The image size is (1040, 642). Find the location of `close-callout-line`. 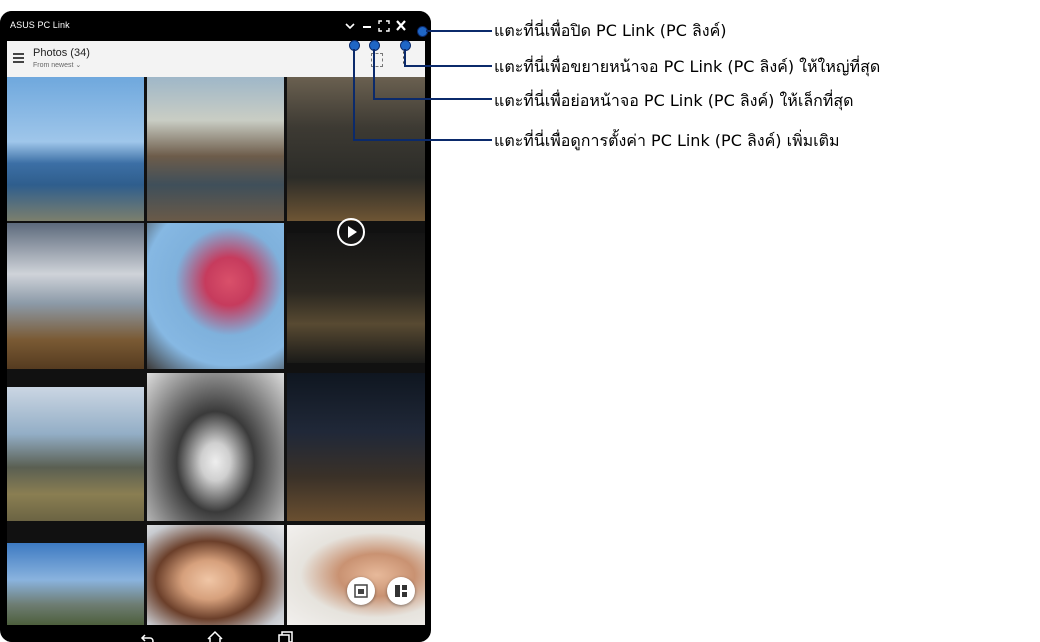

close-callout-line is located at coordinates (459, 31).